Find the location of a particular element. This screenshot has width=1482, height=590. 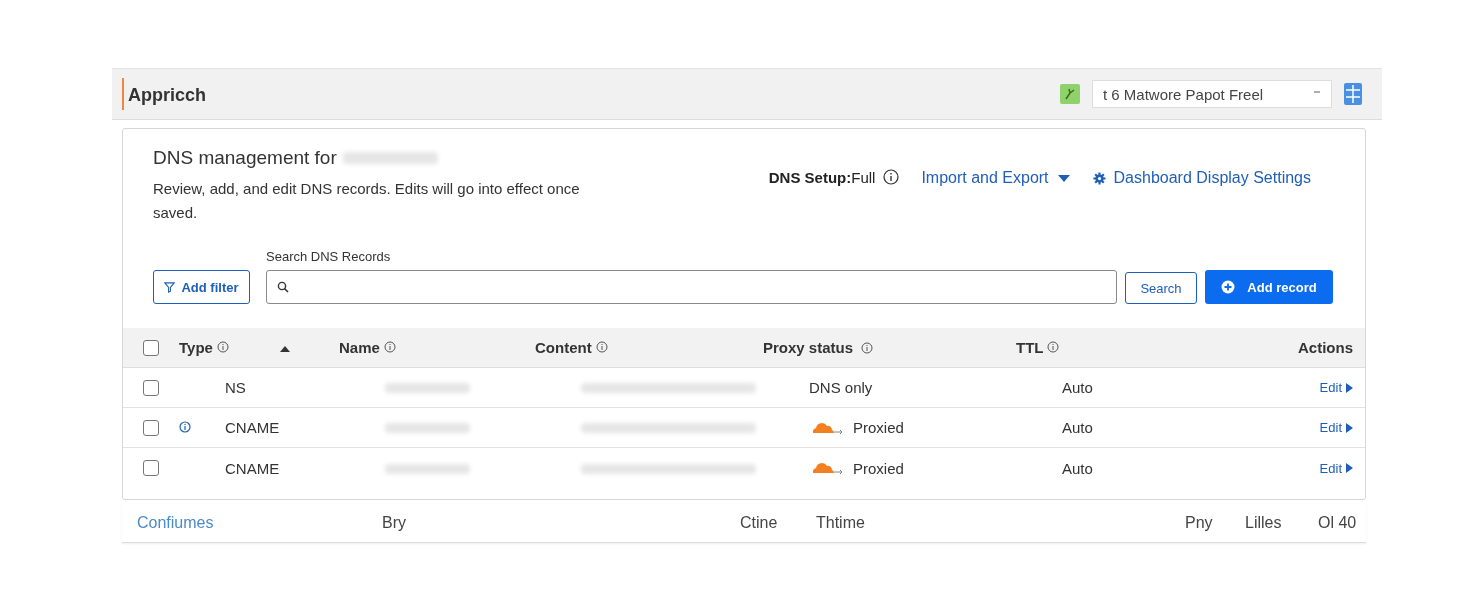

column-header: TTL is located at coordinates (1131, 347).